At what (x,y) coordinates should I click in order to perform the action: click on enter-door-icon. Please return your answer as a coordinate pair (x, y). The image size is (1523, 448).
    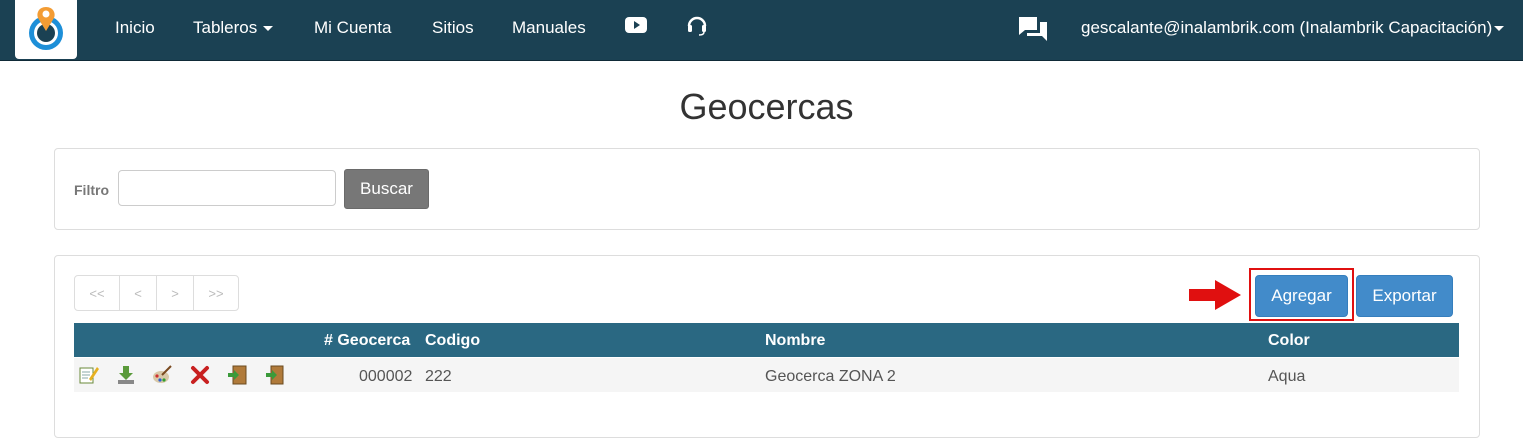
    Looking at the image, I should click on (274, 375).